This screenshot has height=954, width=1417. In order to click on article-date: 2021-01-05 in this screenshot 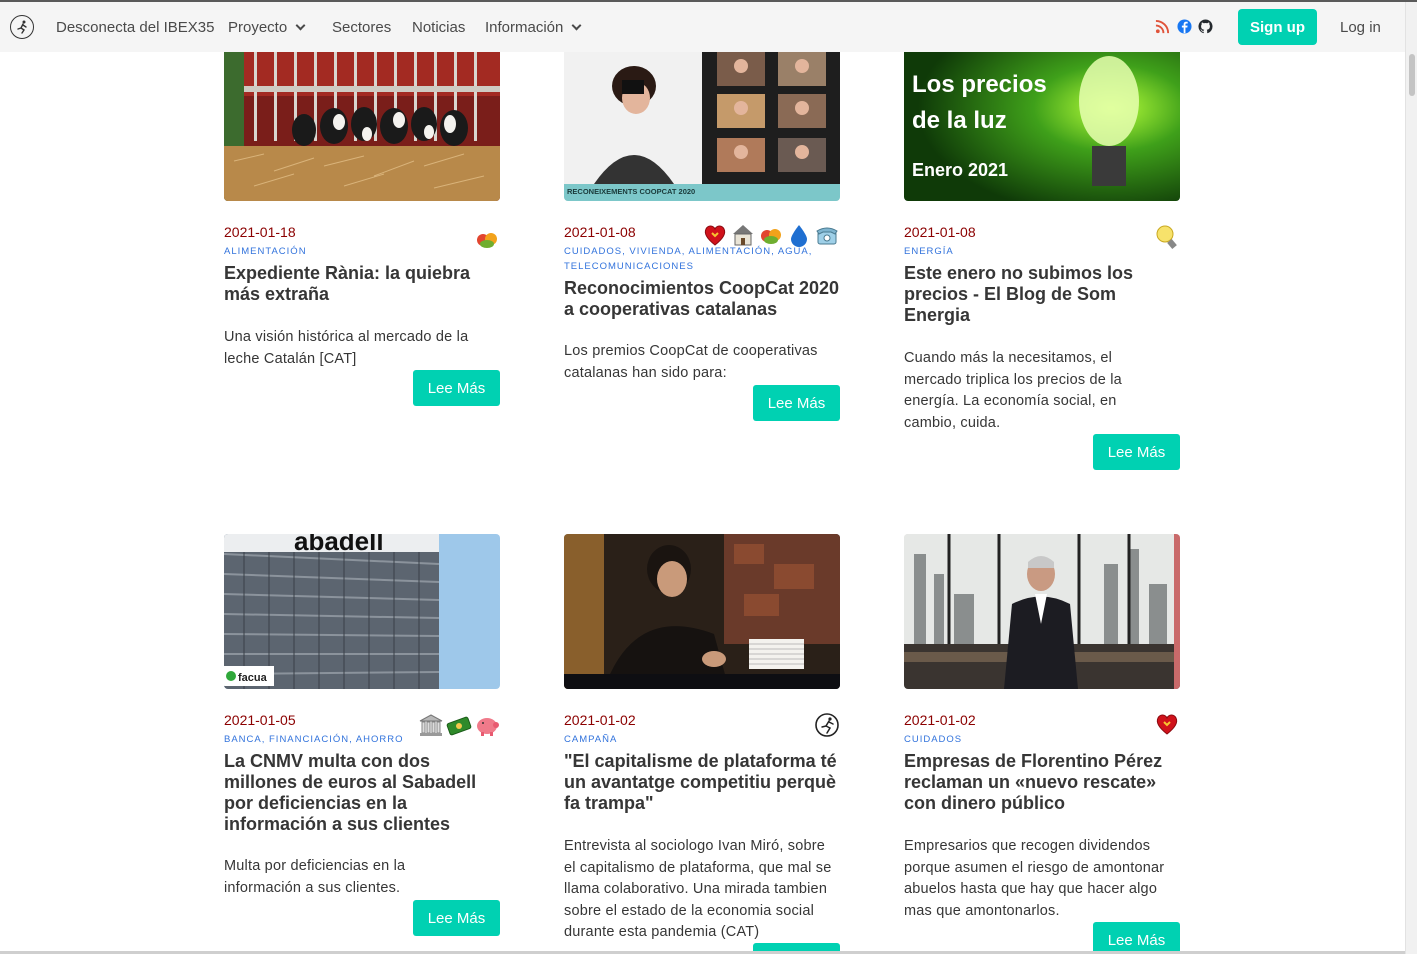, I will do `click(260, 720)`.